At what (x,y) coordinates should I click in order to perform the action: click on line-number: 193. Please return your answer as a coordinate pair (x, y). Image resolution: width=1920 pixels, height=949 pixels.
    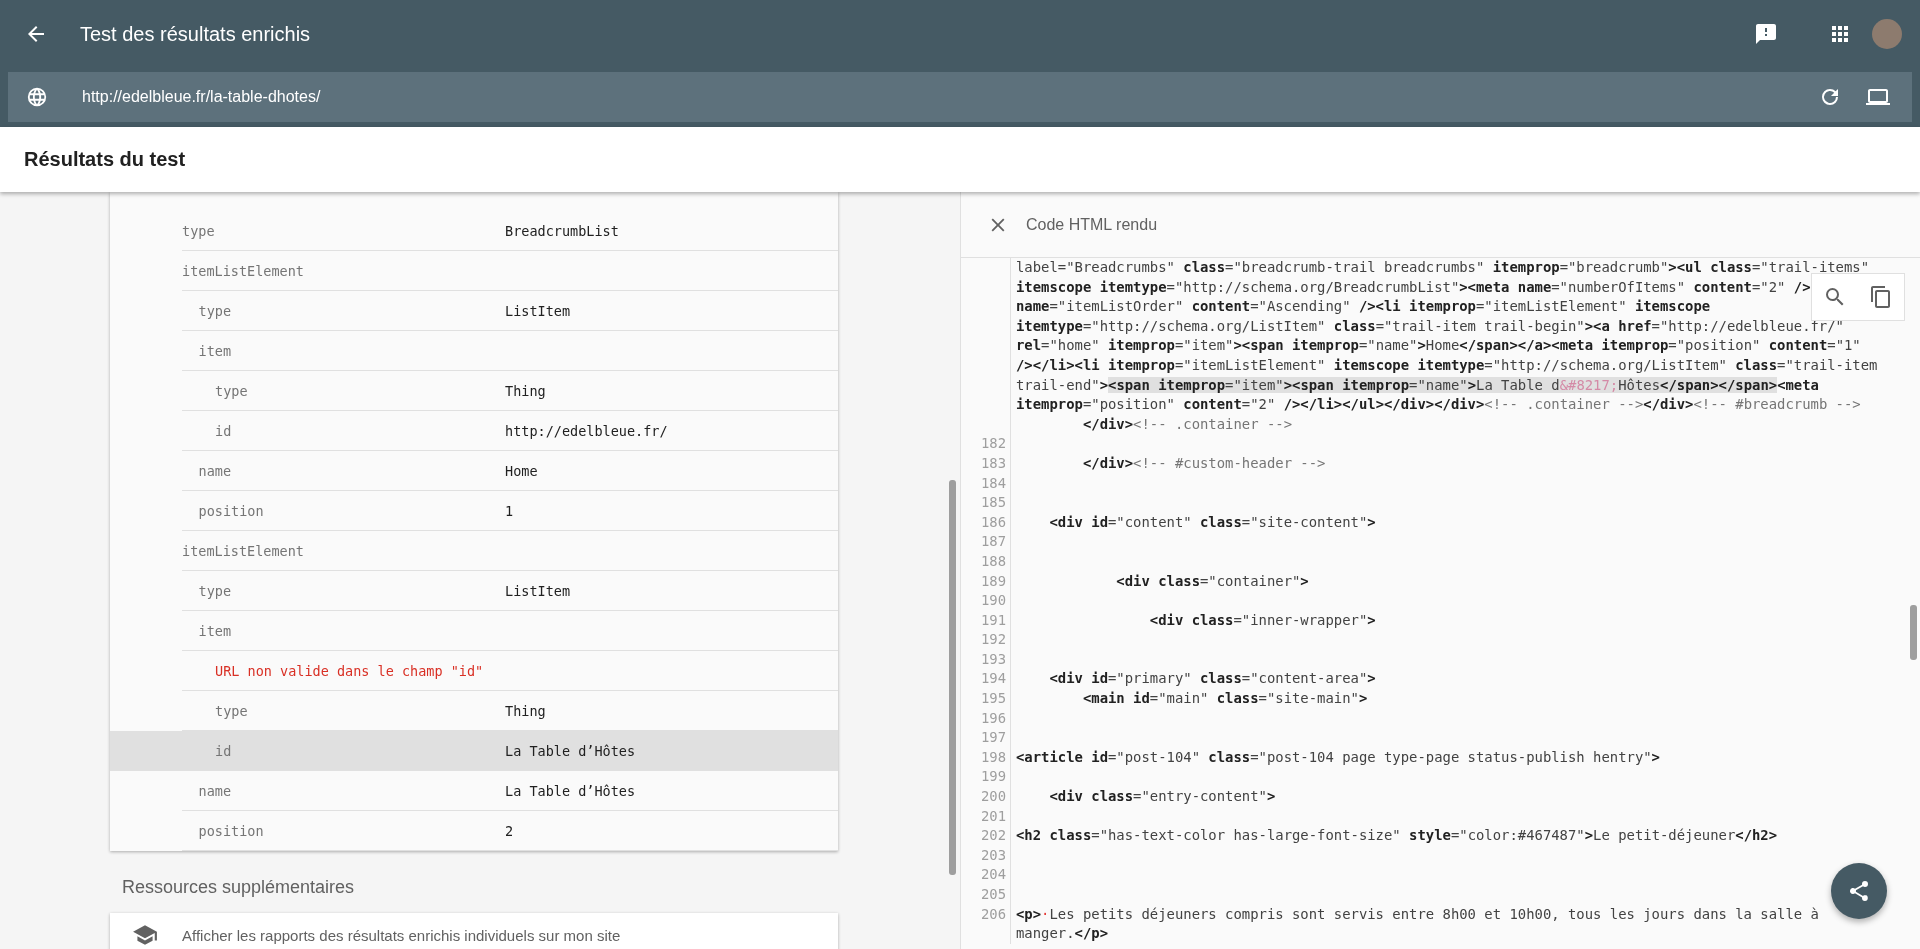
    Looking at the image, I should click on (993, 658).